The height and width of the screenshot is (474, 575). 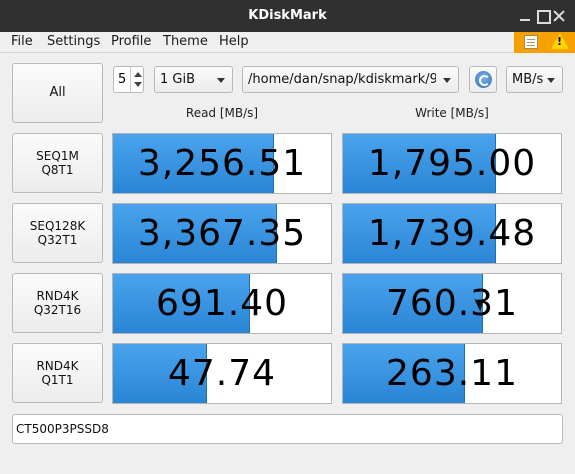 I want to click on test-name: SEQ1M, so click(x=57, y=156).